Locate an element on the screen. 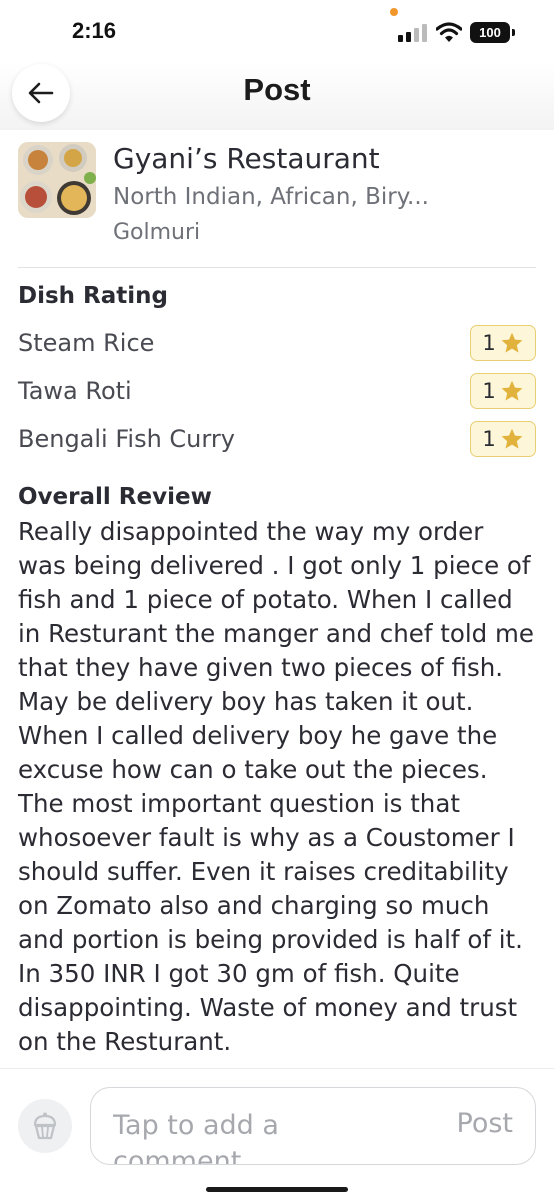 Image resolution: width=554 pixels, height=1200 pixels. home-indicator is located at coordinates (277, 1189).